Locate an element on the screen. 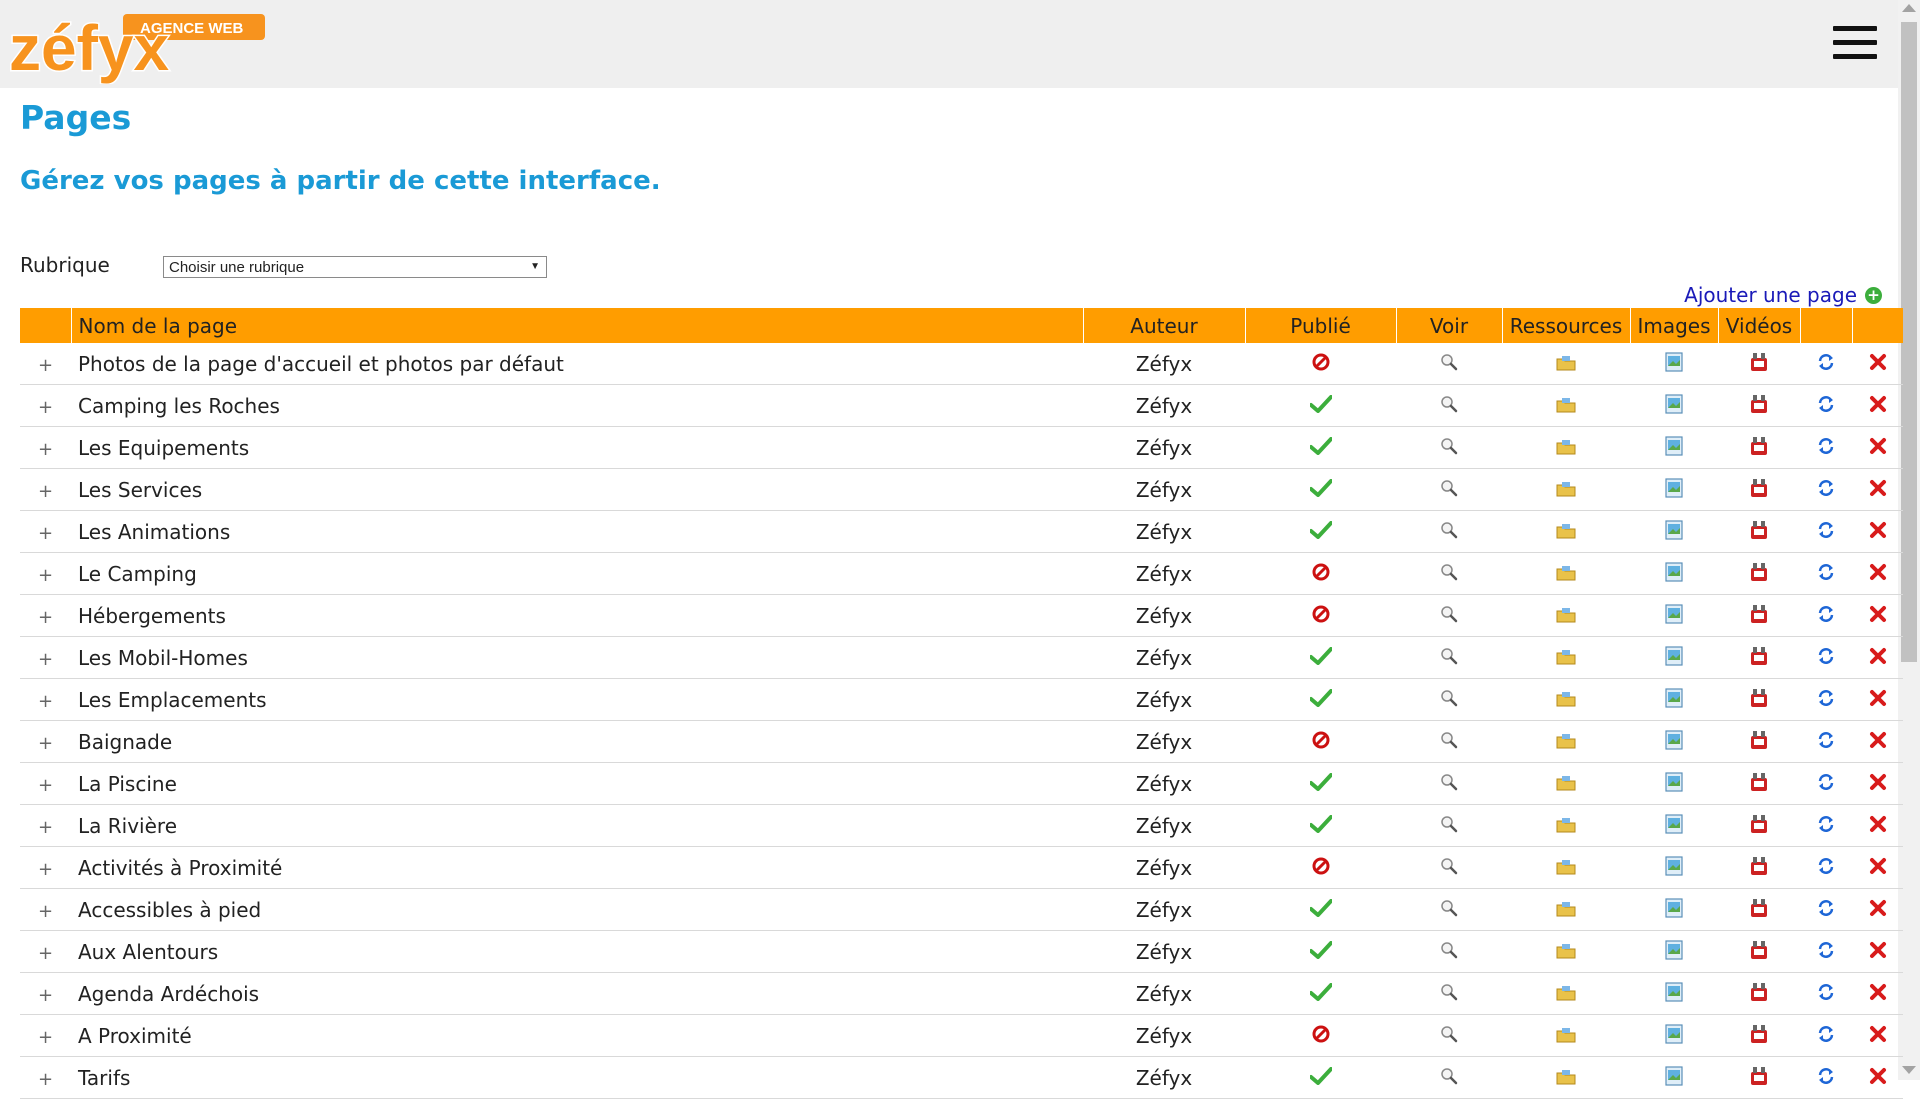  page-name: La Rivière is located at coordinates (127, 826).